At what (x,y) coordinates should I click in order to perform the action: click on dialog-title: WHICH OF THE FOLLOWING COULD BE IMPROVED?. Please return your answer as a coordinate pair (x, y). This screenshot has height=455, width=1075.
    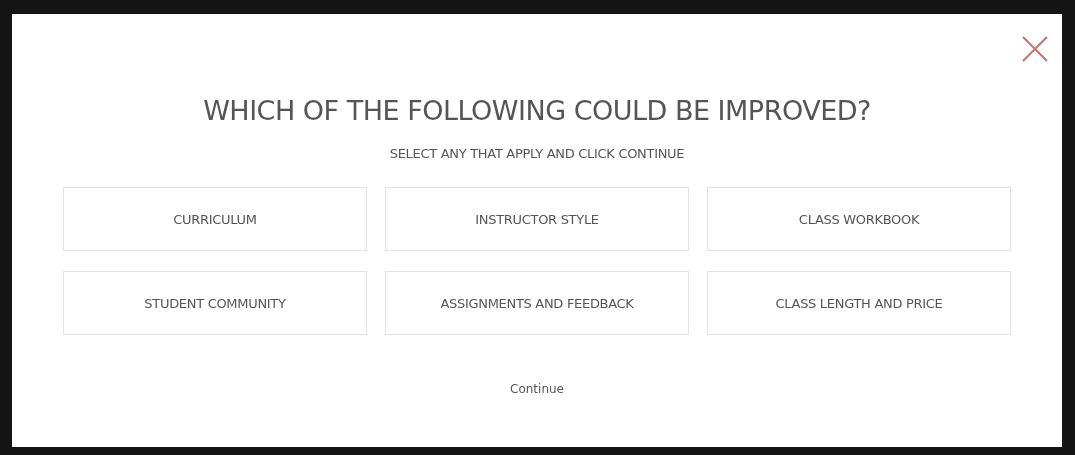
    Looking at the image, I should click on (537, 111).